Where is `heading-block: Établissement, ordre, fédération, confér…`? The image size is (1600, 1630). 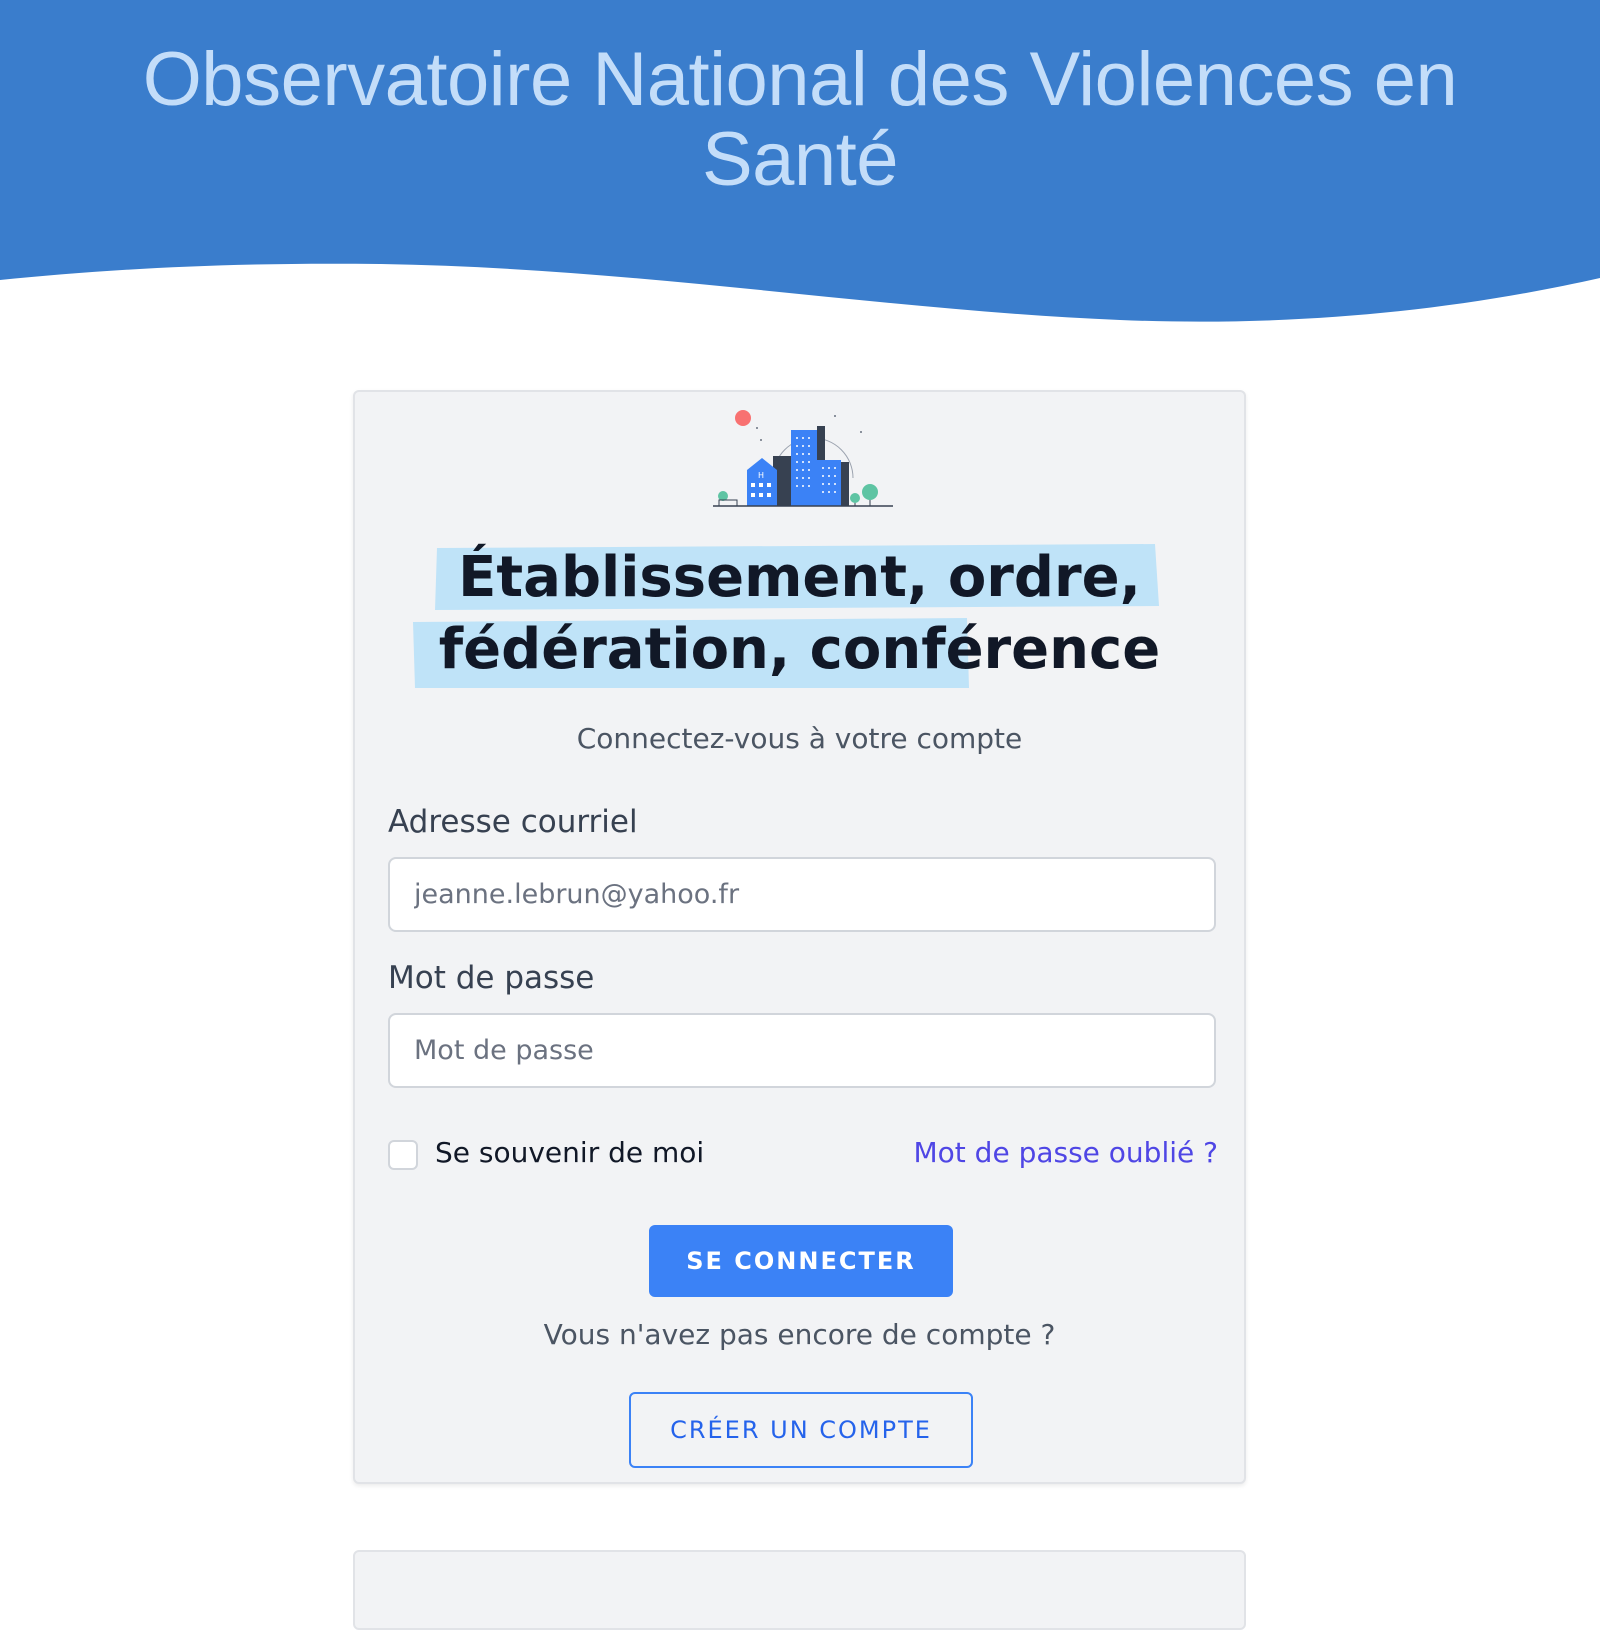
heading-block: Établissement, ordre, fédération, confér… is located at coordinates (799, 622).